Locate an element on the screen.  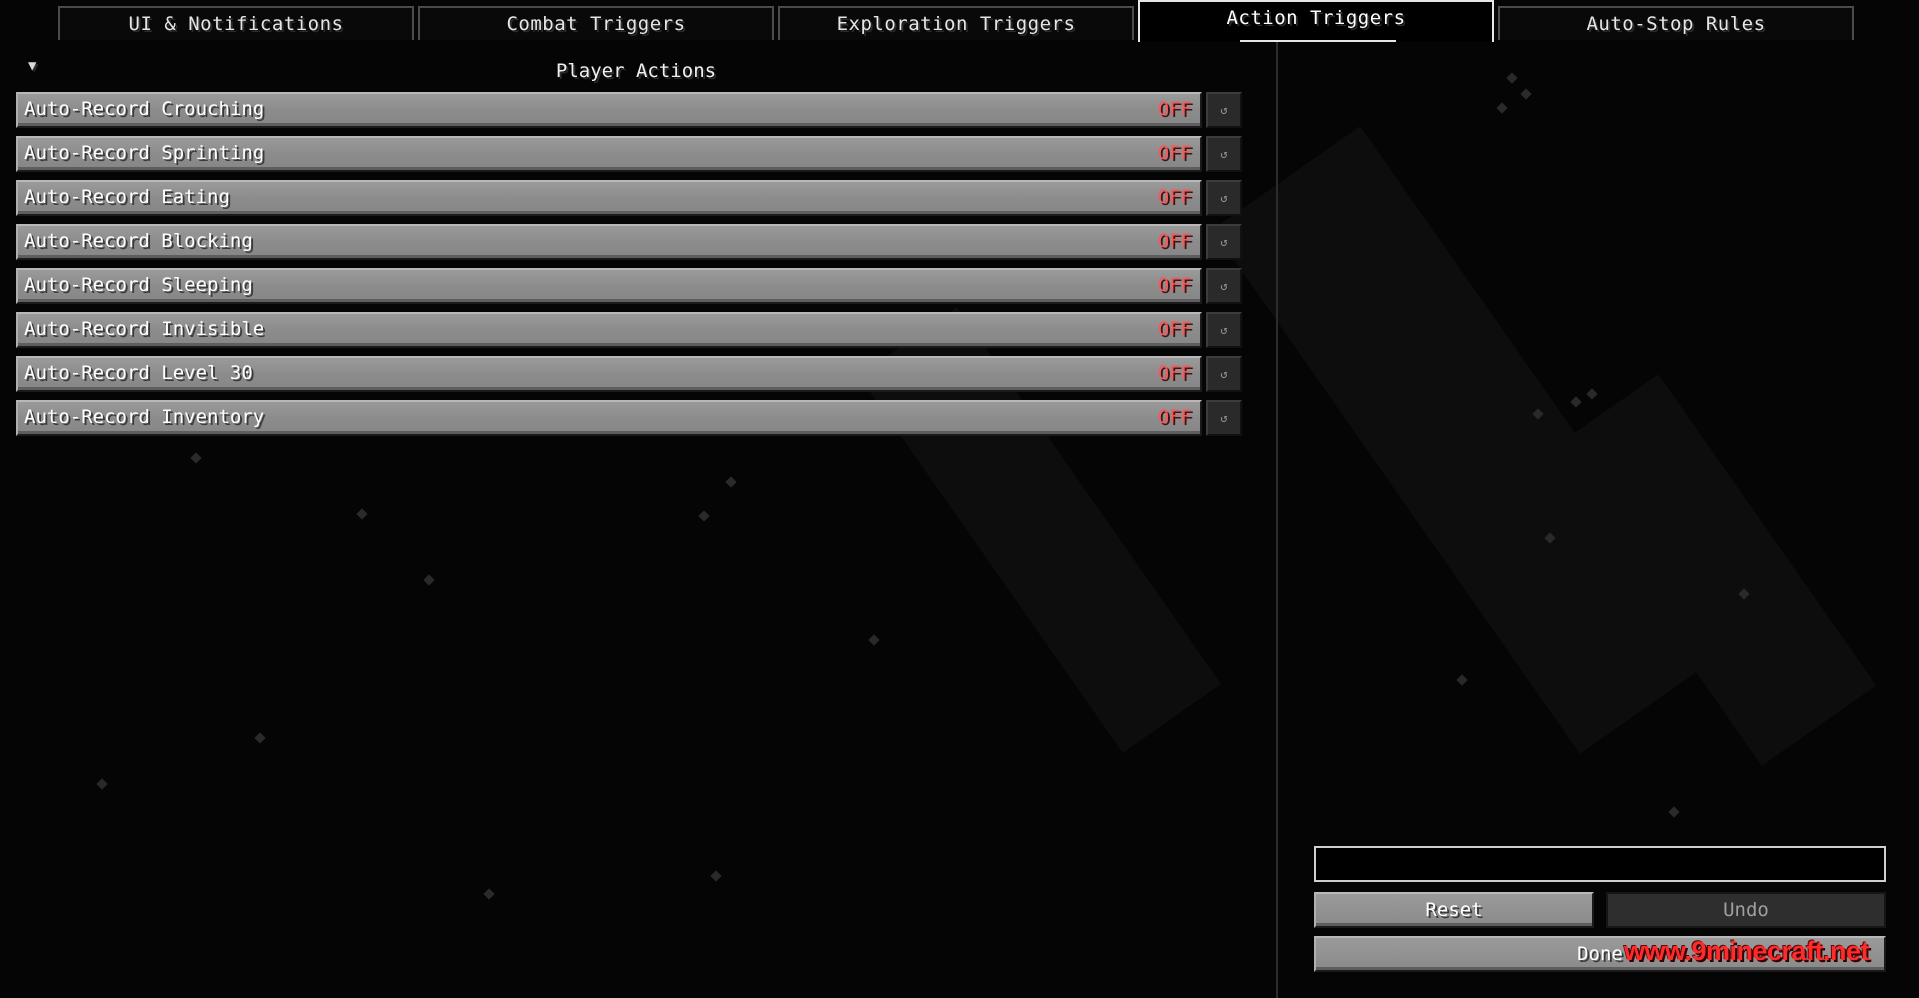
tab-label: Exploration Triggers is located at coordinates (956, 24).